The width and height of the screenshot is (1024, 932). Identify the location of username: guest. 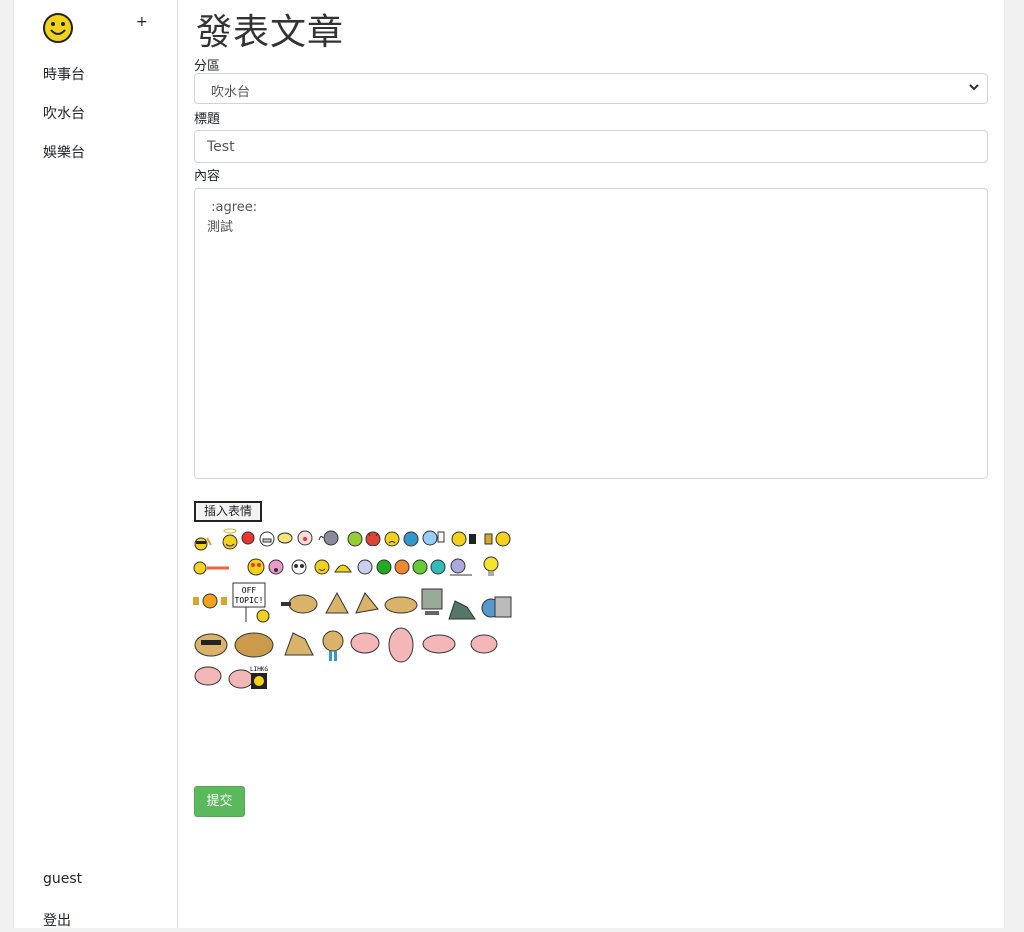
(63, 879).